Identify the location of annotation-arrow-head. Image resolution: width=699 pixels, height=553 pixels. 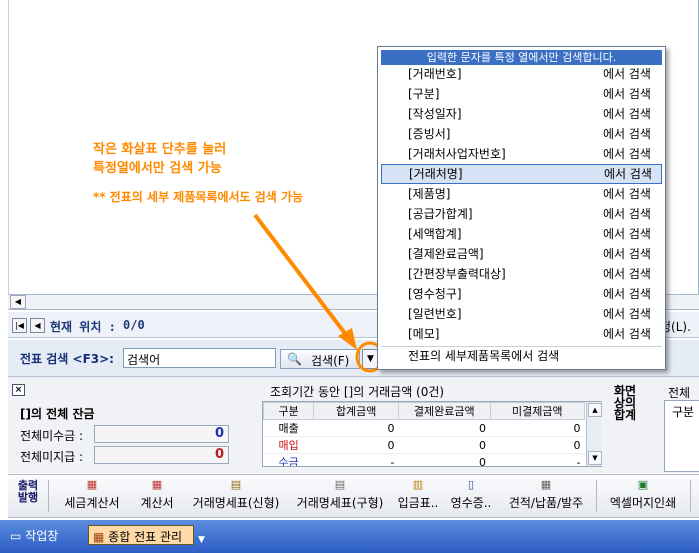
(347, 339).